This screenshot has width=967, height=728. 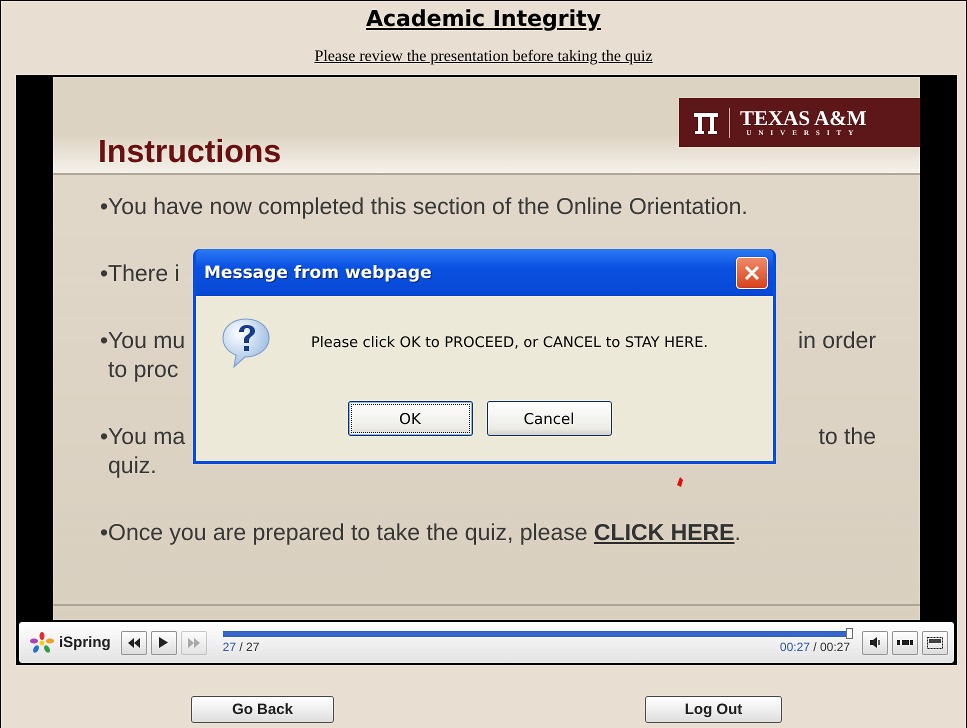 What do you see at coordinates (420, 532) in the screenshot?
I see `bullet-text: •Once you are prepared to take the quiz, please CLICK HERE.` at bounding box center [420, 532].